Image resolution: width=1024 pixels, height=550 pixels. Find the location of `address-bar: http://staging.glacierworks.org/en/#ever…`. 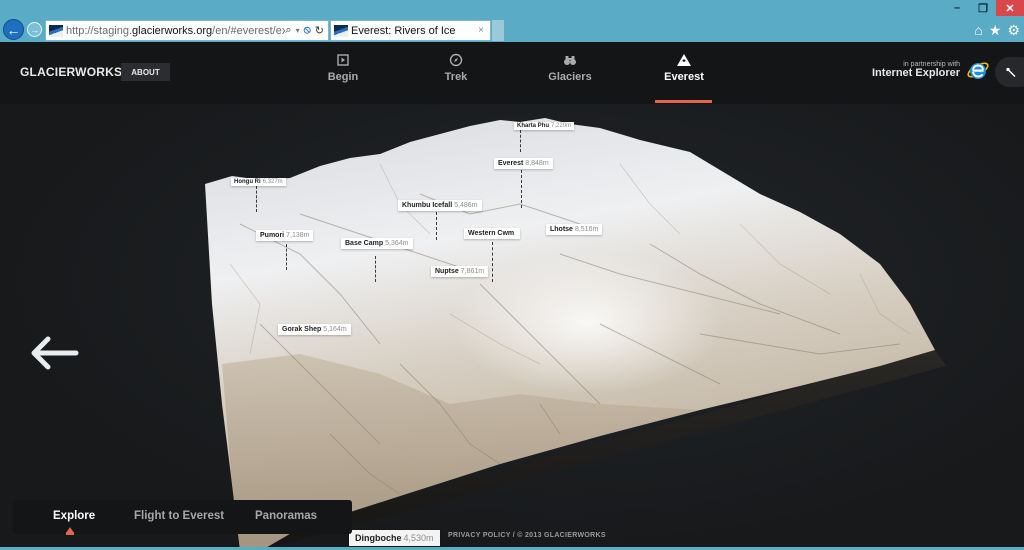

address-bar: http://staging.glacierworks.org/en/#ever… is located at coordinates (187, 30).